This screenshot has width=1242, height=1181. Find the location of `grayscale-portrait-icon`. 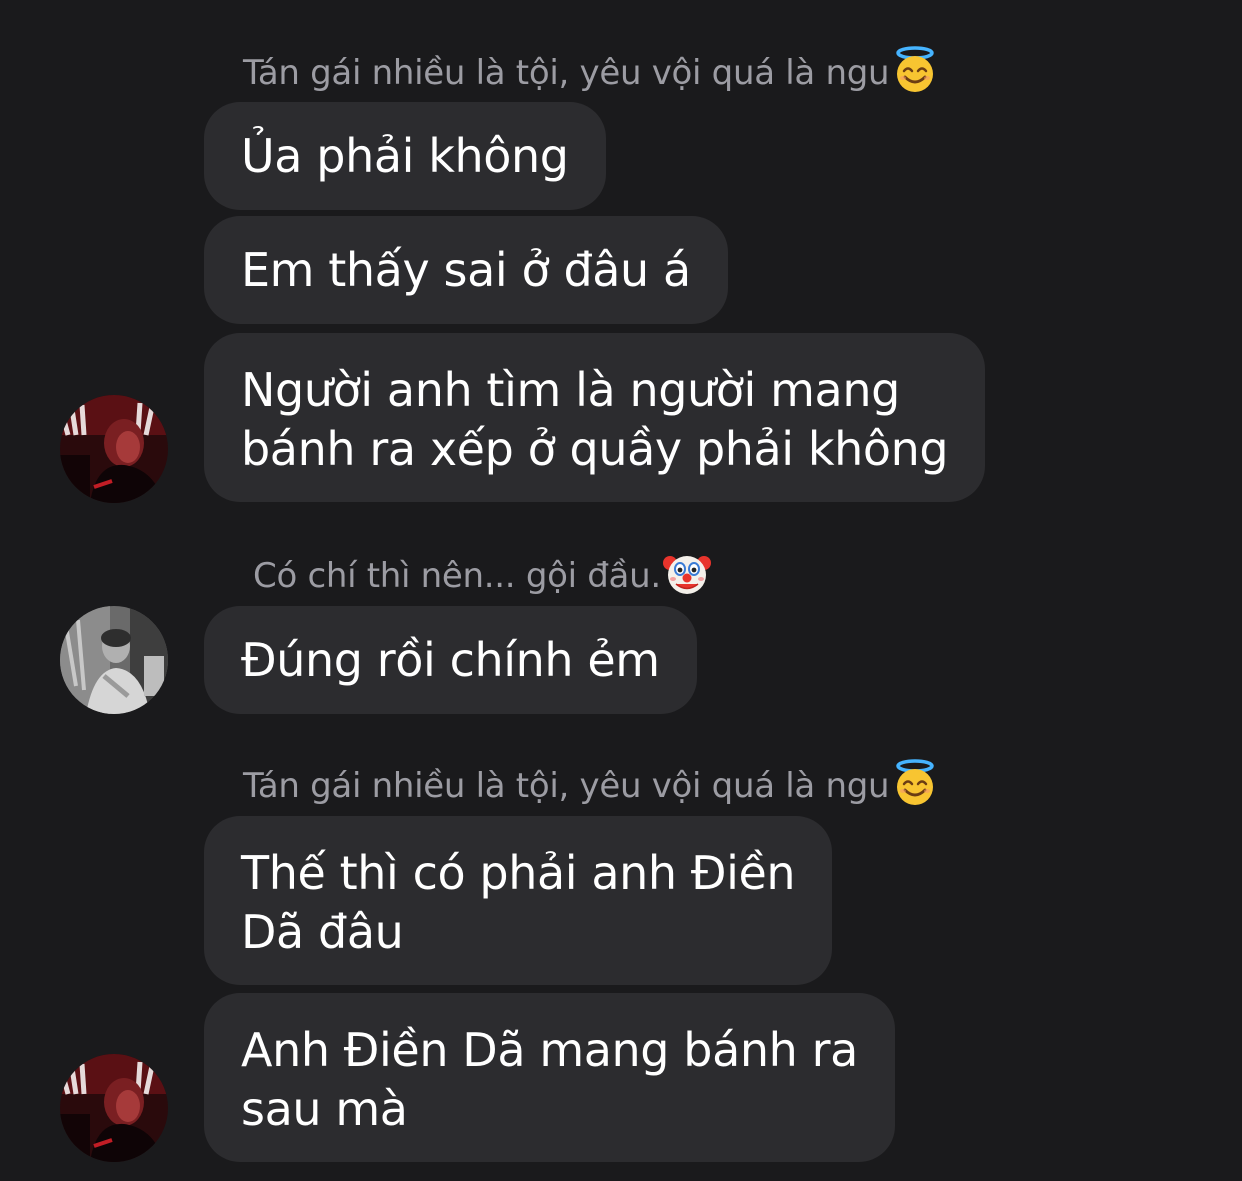

grayscale-portrait-icon is located at coordinates (114, 660).